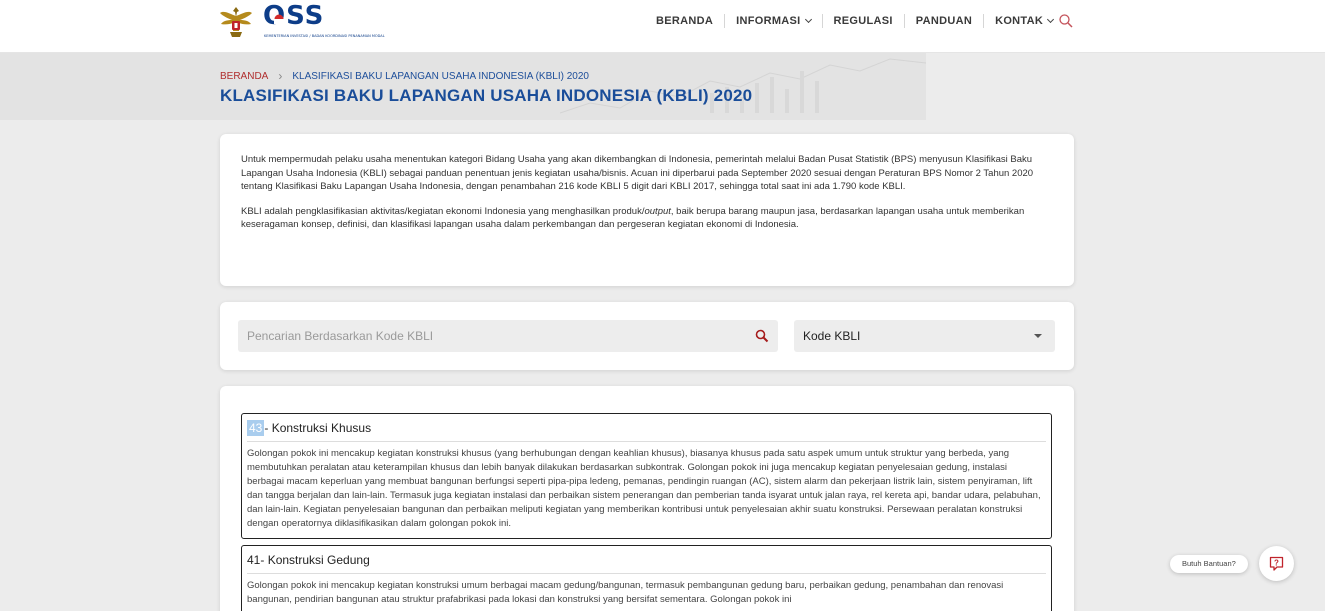 This screenshot has width=1325, height=611. I want to click on nav-regulasi: REGULASI, so click(863, 21).